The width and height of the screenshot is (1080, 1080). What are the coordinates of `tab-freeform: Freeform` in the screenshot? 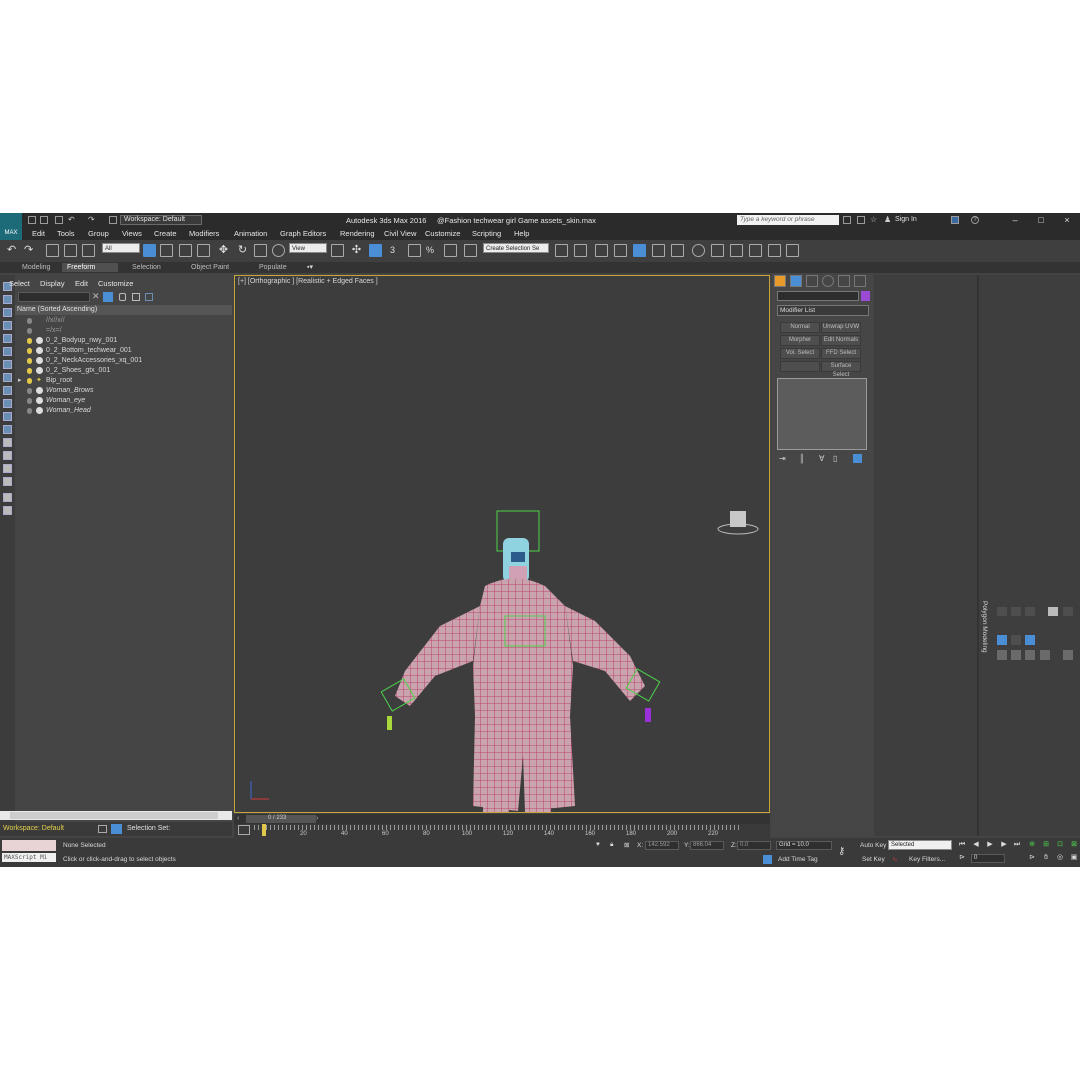 It's located at (90, 267).